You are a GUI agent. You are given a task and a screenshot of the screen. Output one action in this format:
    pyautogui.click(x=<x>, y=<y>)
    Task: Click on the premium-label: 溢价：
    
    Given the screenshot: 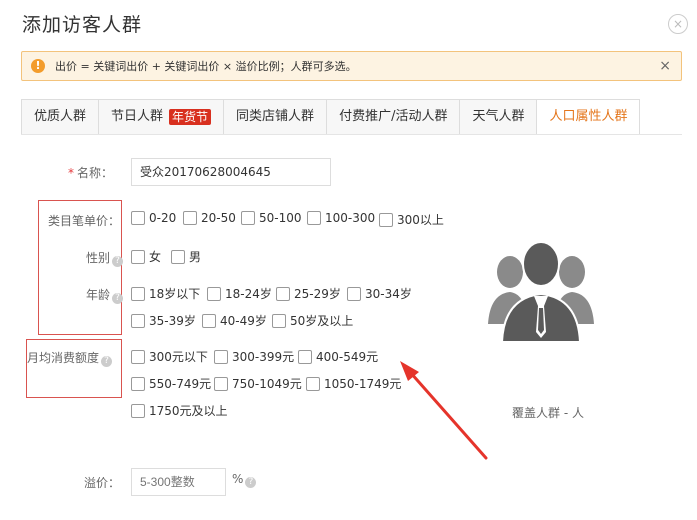 What is the action you would take?
    pyautogui.click(x=102, y=483)
    